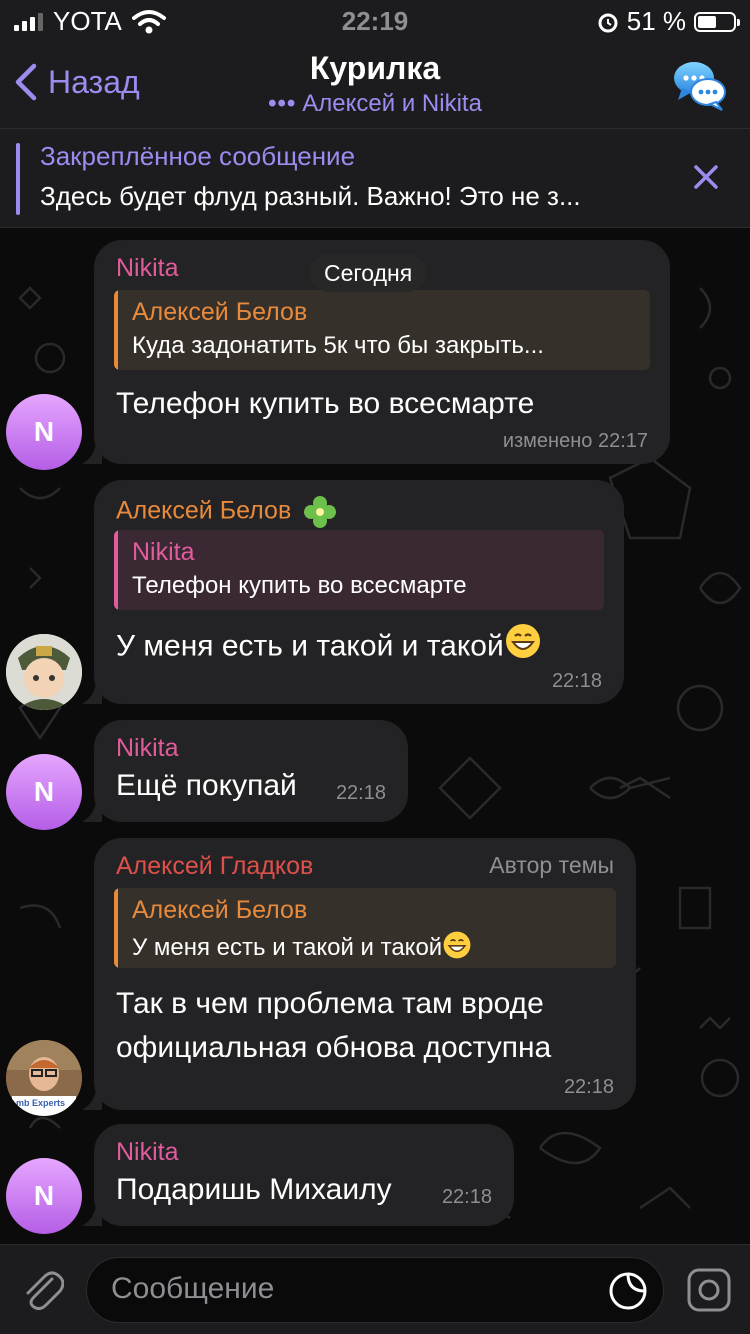 Image resolution: width=750 pixels, height=1334 pixels. Describe the element at coordinates (41, 1103) in the screenshot. I see `logo-text: mb Experts` at that location.